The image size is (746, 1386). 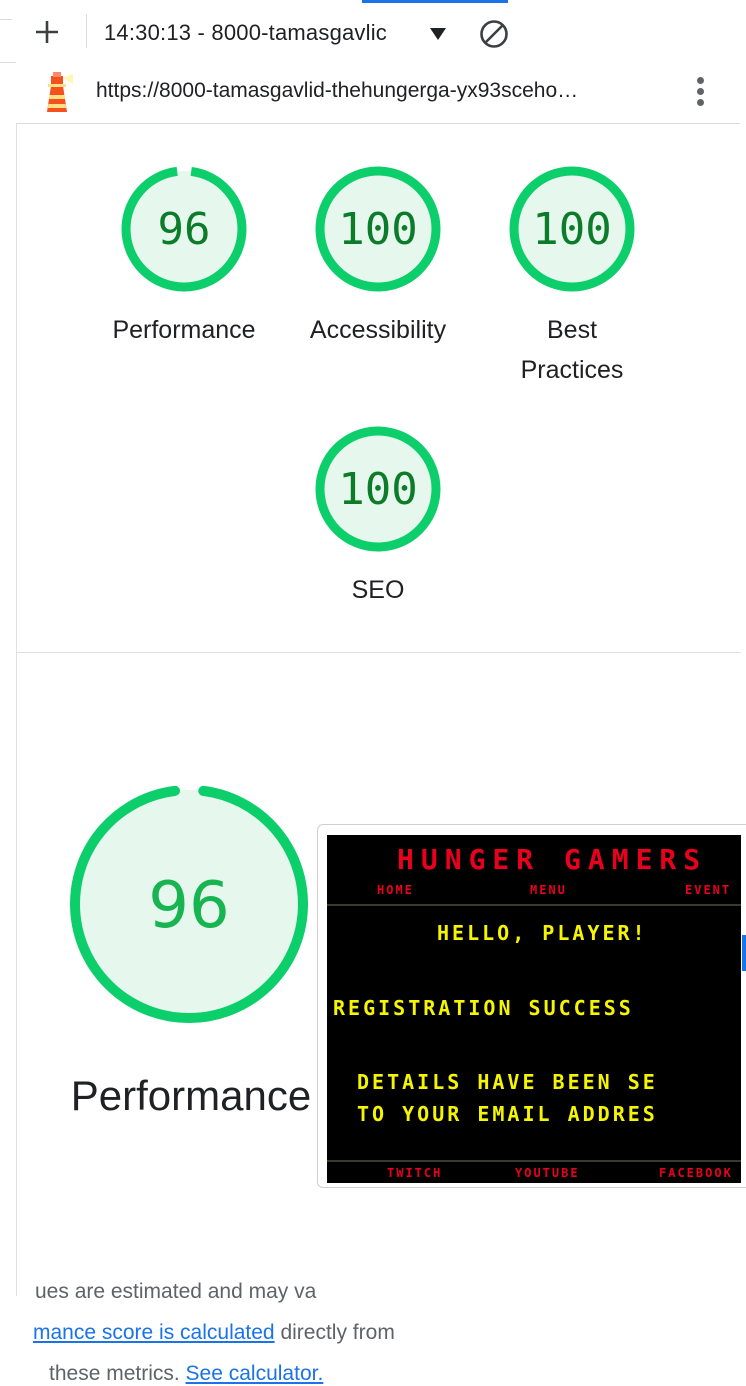 I want to click on more-vert-icon, so click(x=700, y=92).